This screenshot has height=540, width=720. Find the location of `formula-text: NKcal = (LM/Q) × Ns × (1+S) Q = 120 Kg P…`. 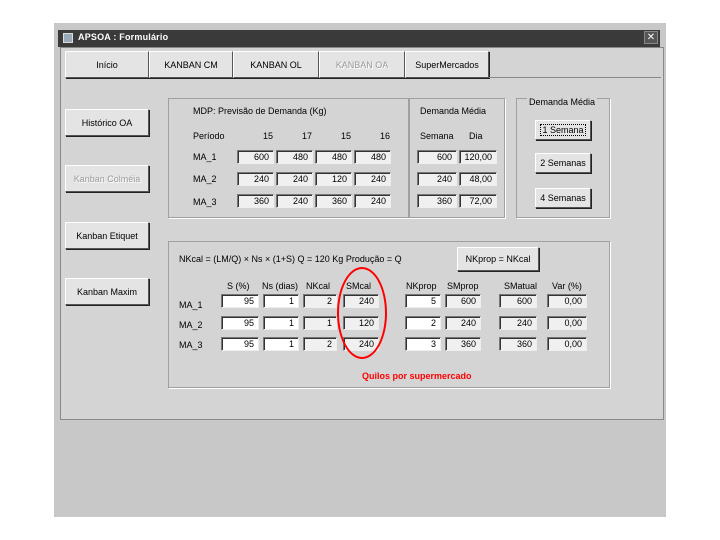

formula-text: NKcal = (LM/Q) × Ns × (1+S) Q = 120 Kg P… is located at coordinates (290, 259).